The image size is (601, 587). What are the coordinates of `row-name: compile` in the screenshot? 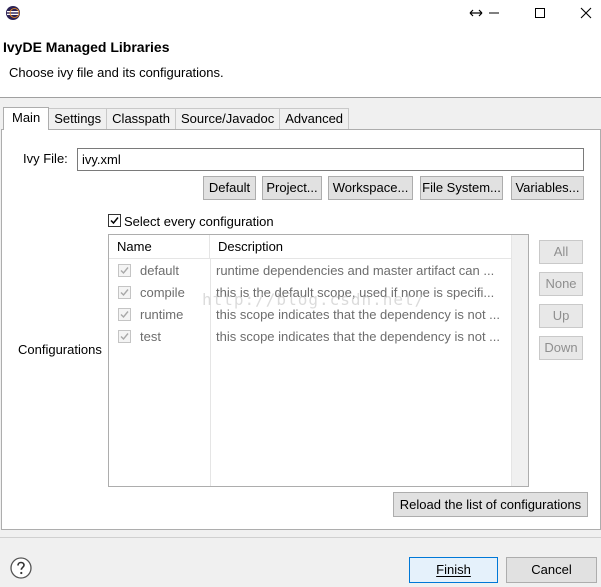 It's located at (162, 292).